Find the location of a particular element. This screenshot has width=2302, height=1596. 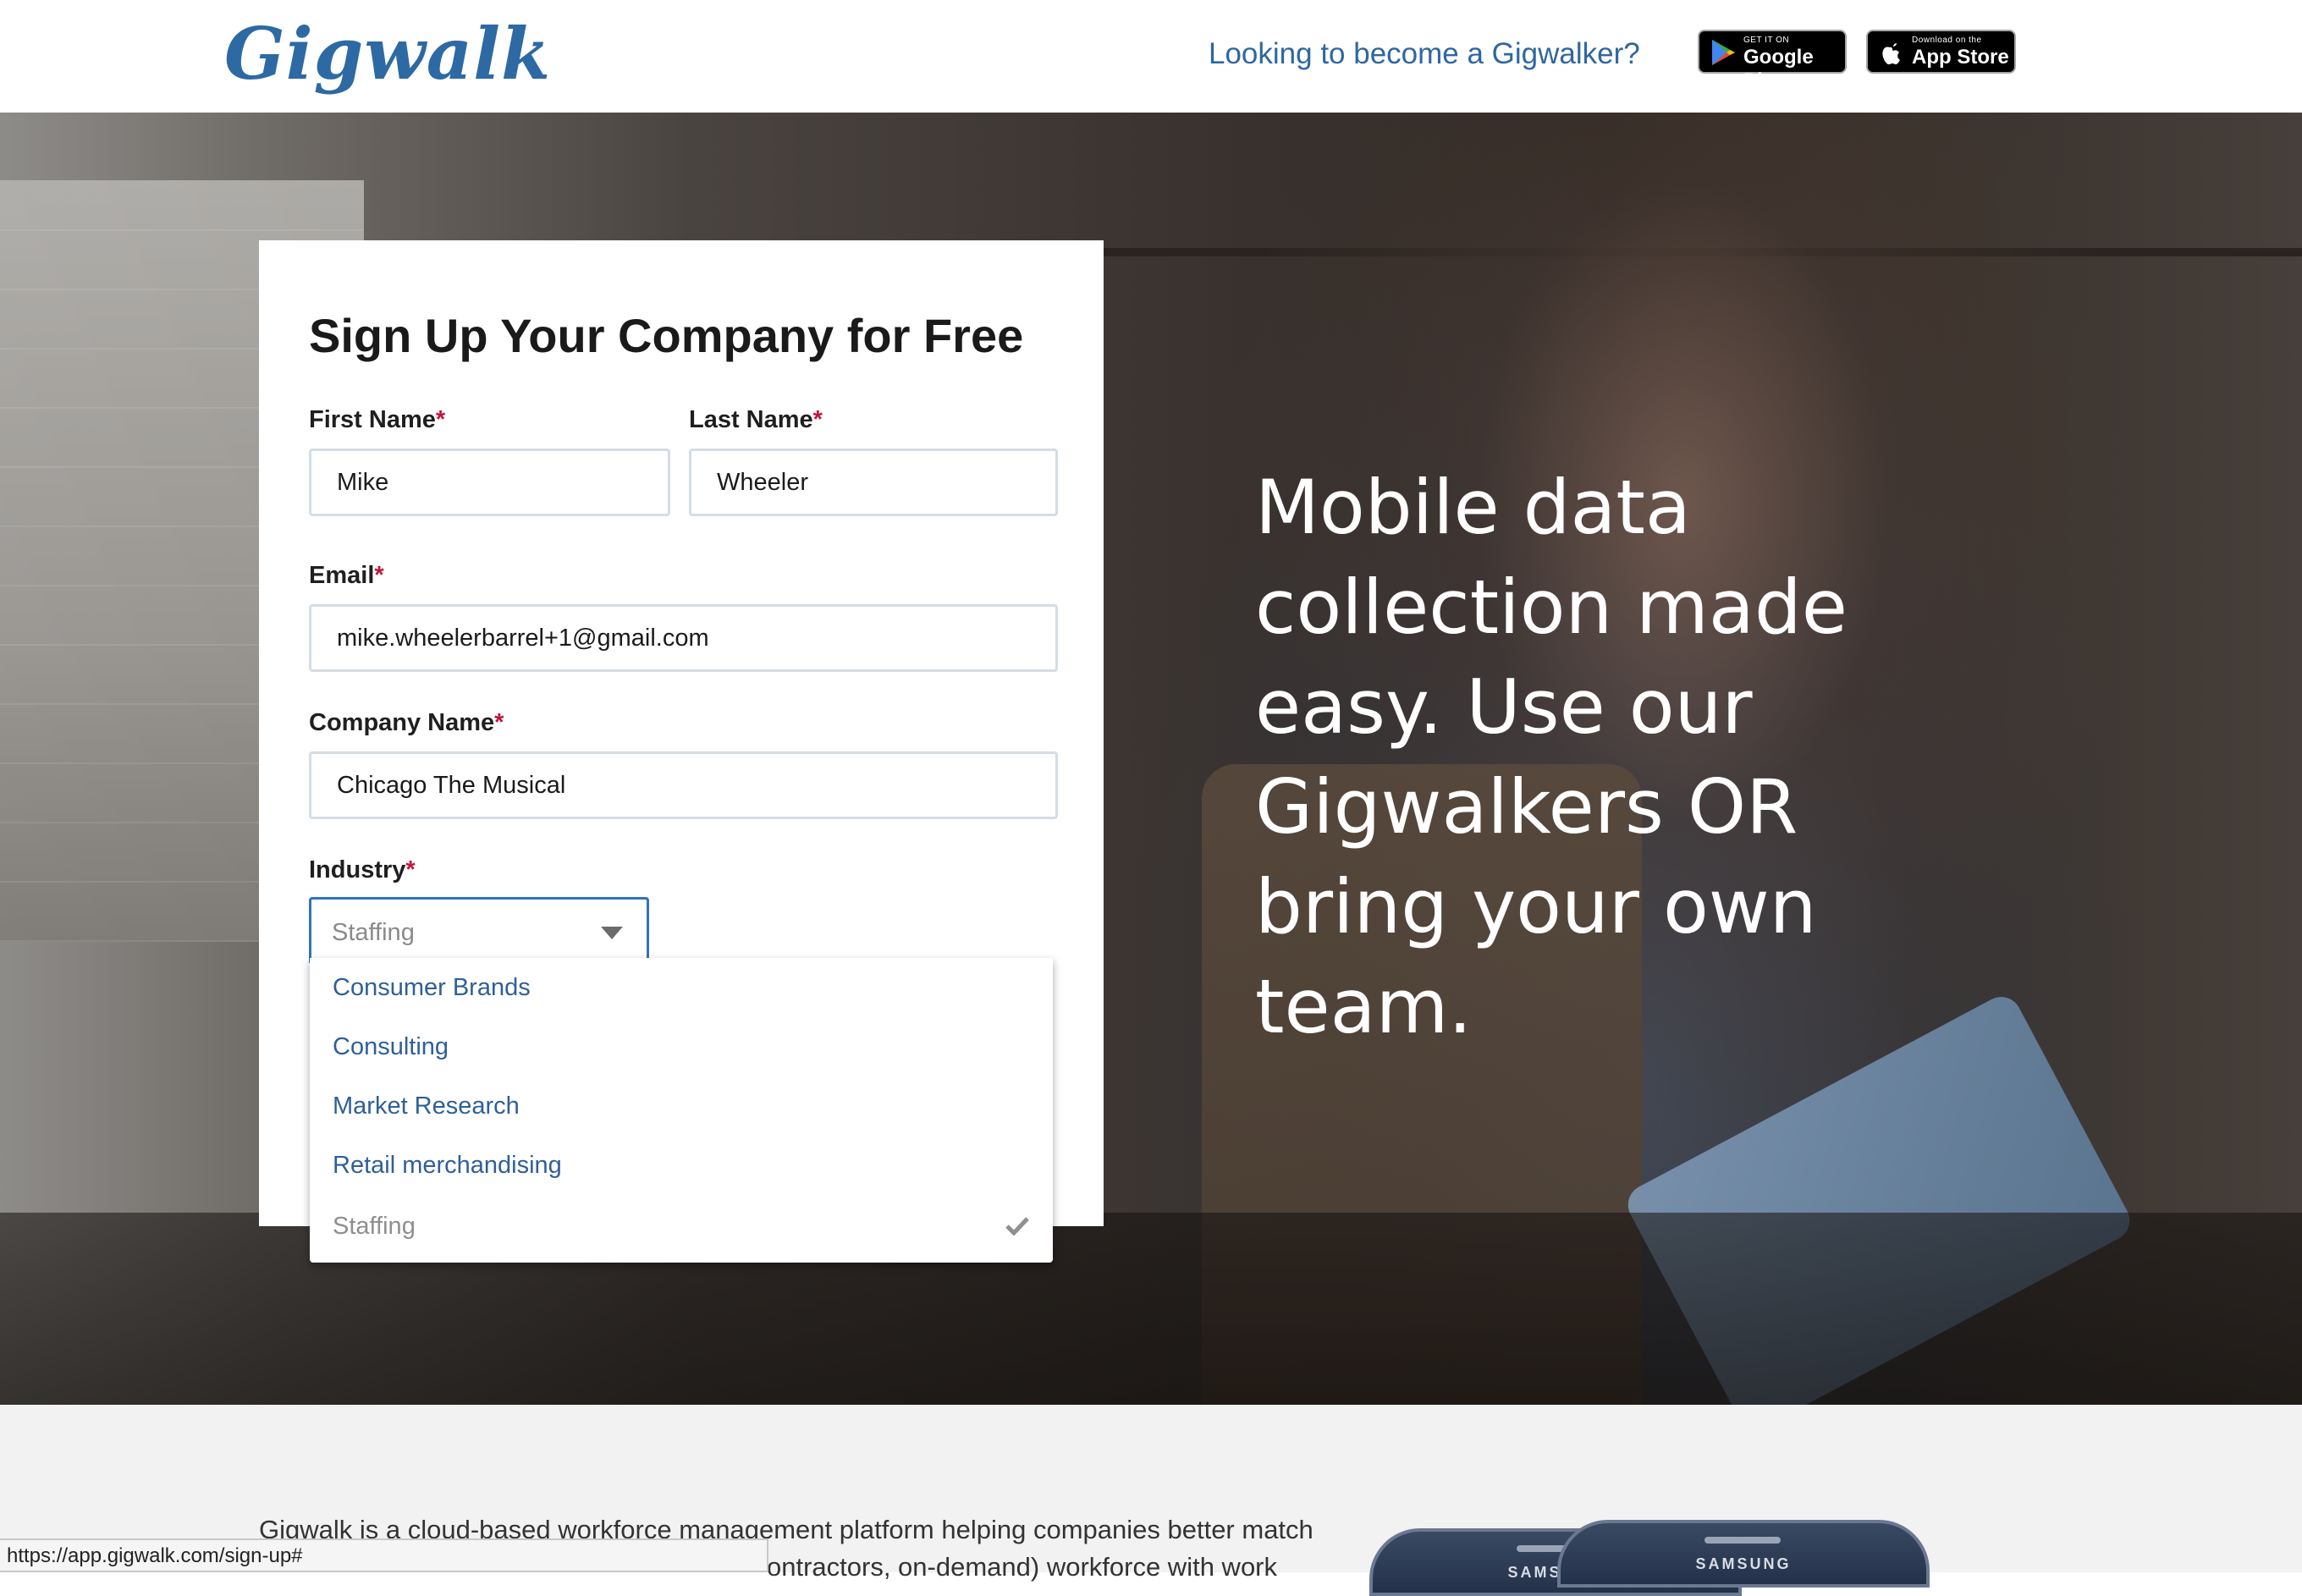

google-play-icon is located at coordinates (1723, 52).